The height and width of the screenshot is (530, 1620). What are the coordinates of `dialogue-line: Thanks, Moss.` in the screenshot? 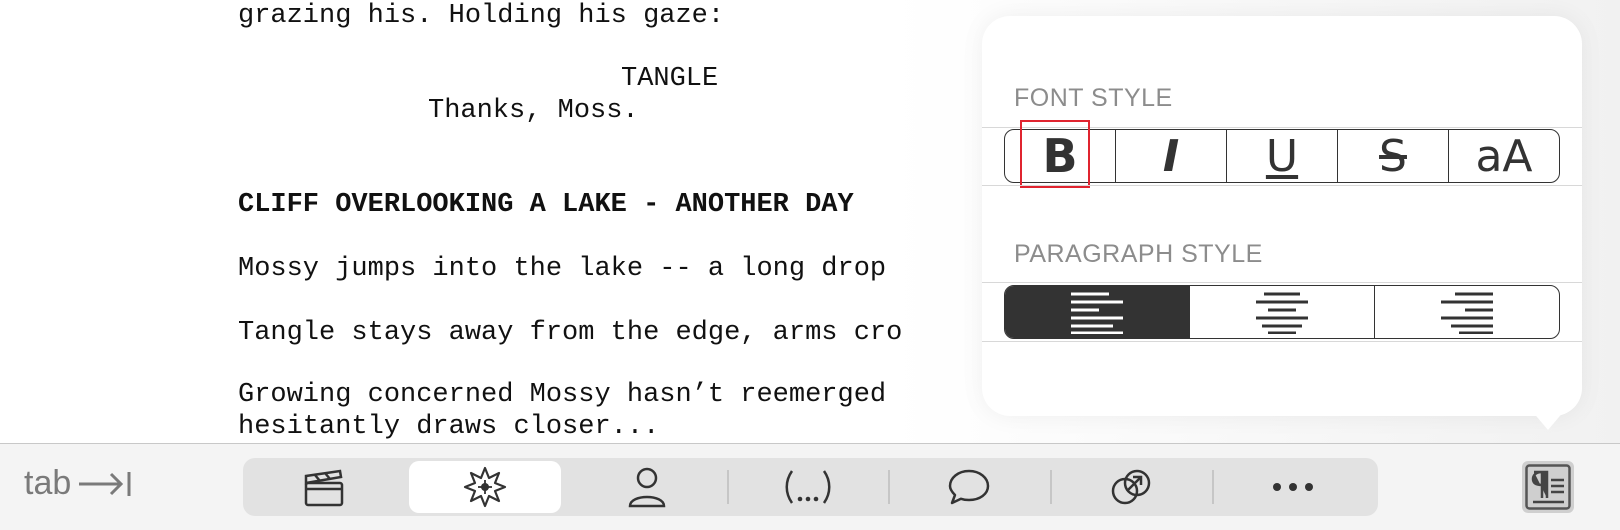 It's located at (533, 111).